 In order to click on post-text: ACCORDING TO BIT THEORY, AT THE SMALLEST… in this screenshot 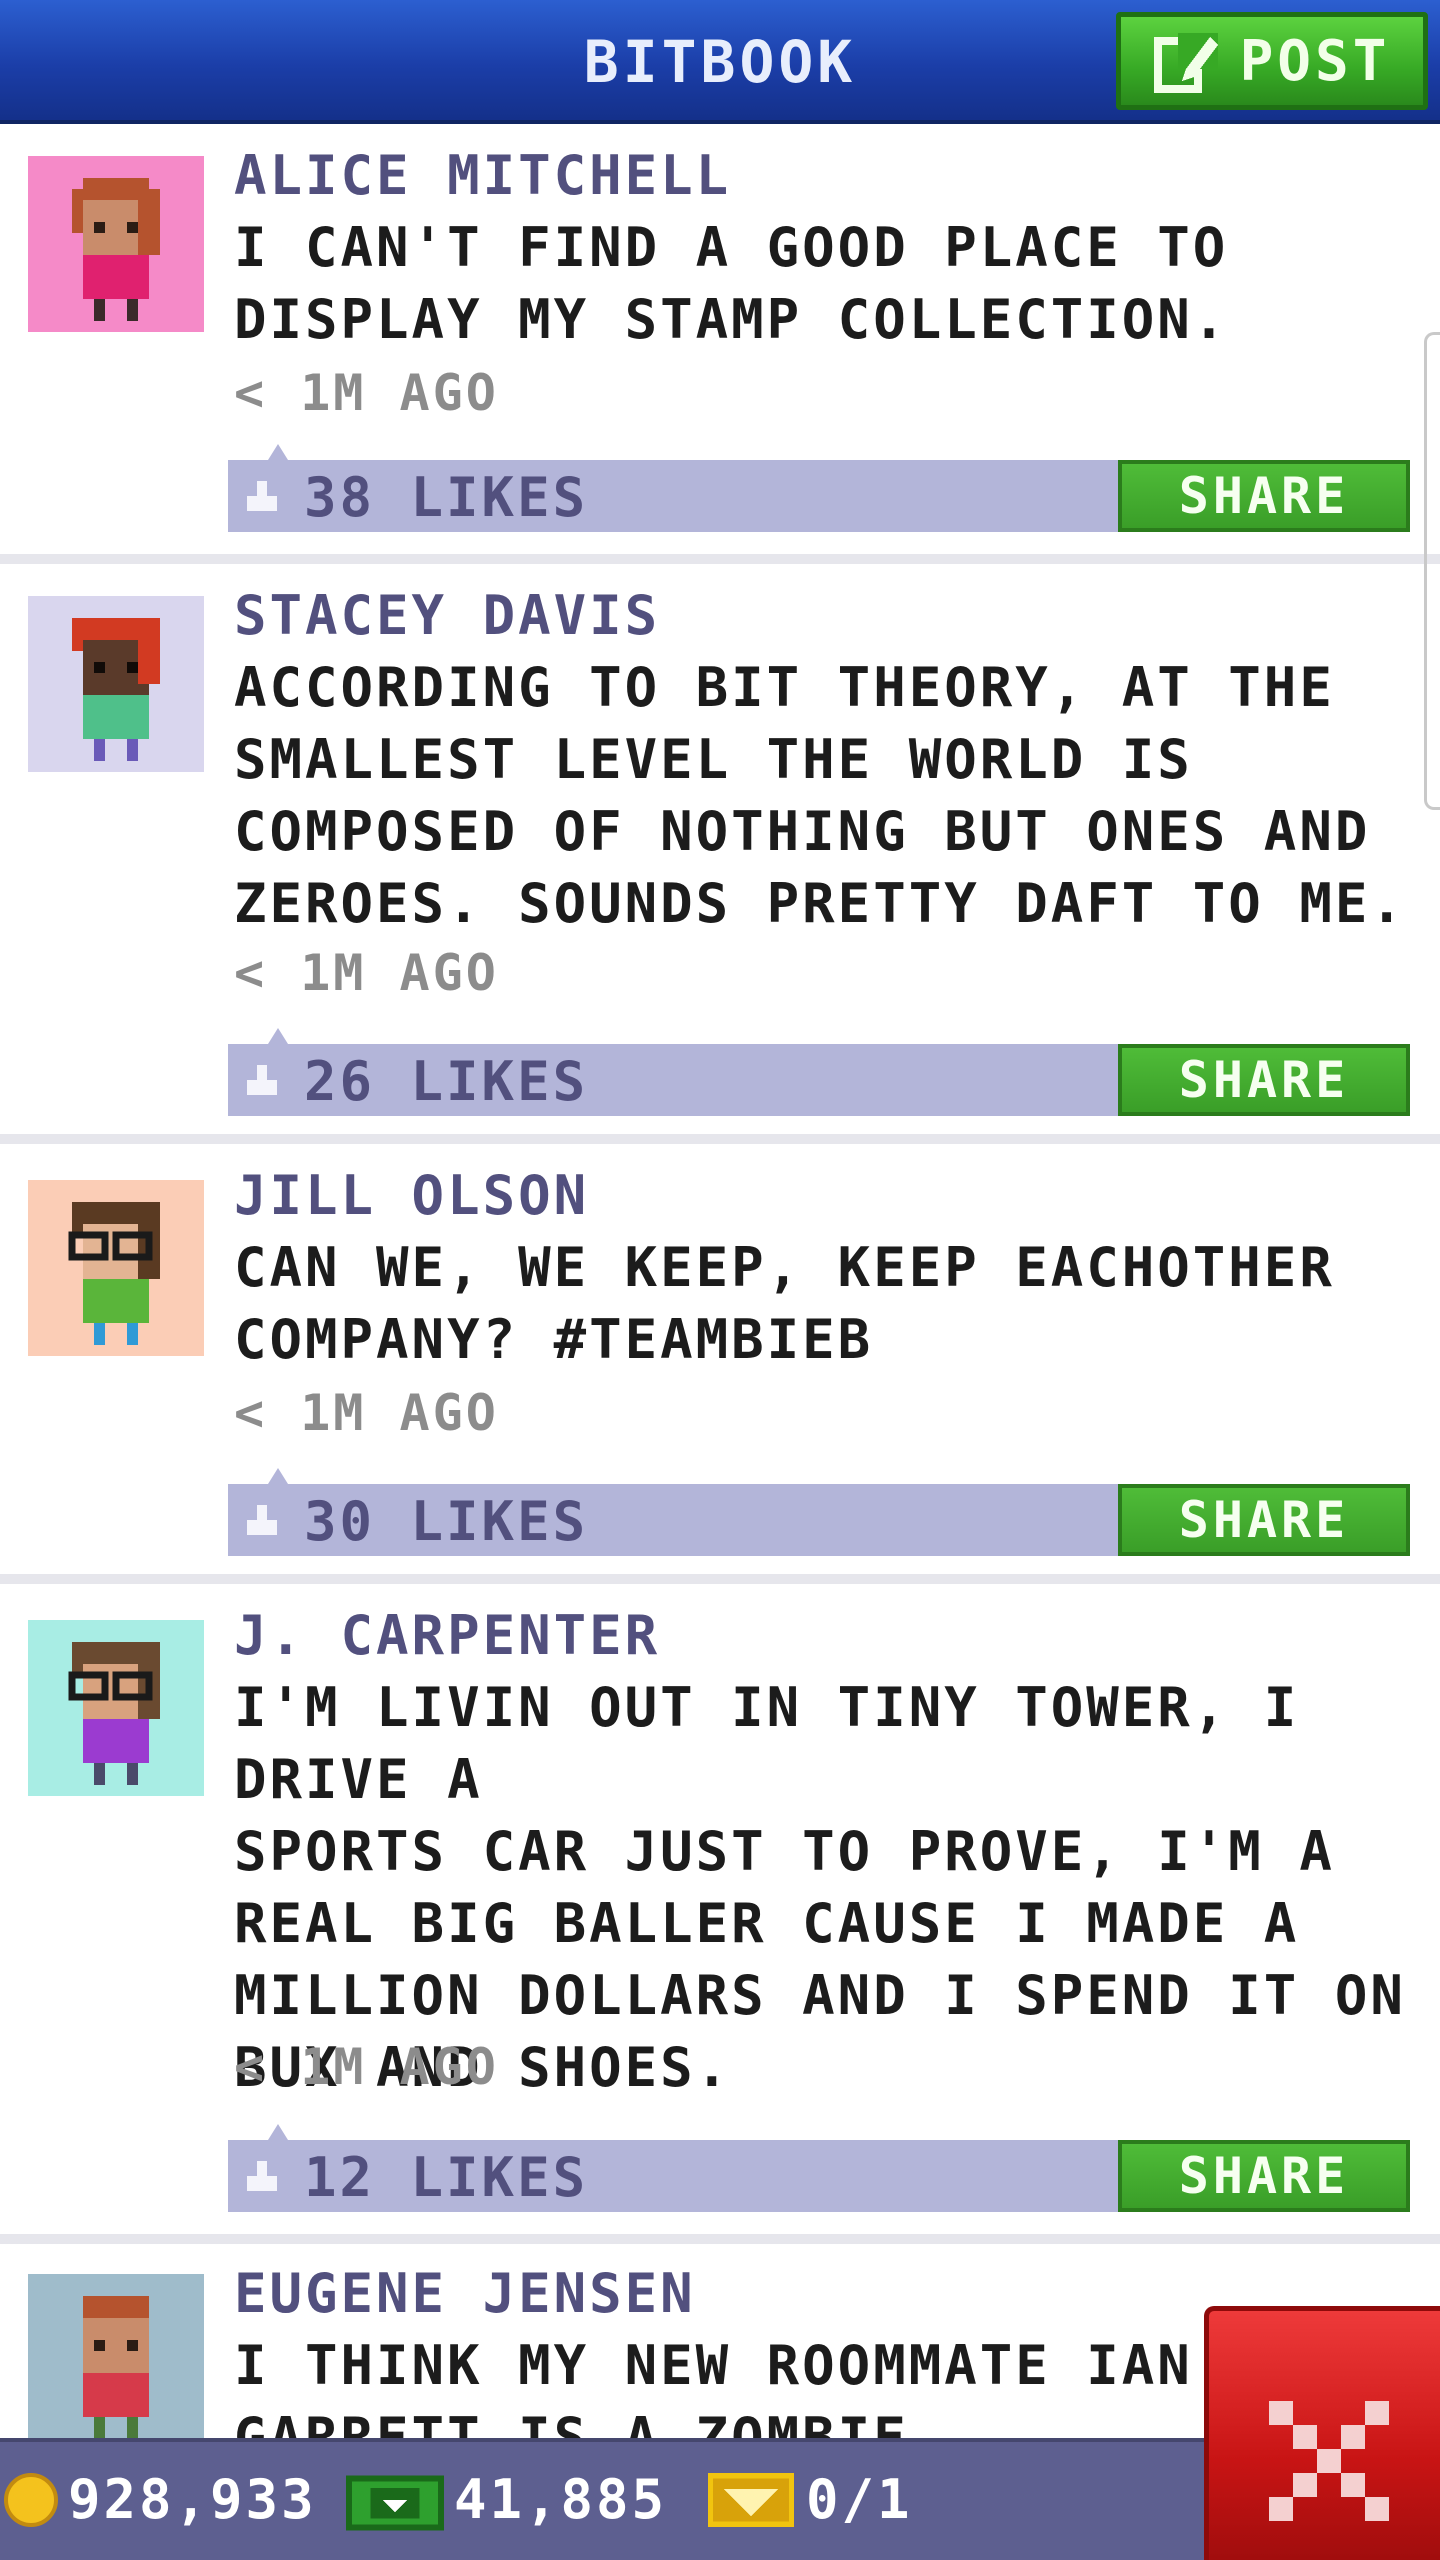, I will do `click(820, 795)`.